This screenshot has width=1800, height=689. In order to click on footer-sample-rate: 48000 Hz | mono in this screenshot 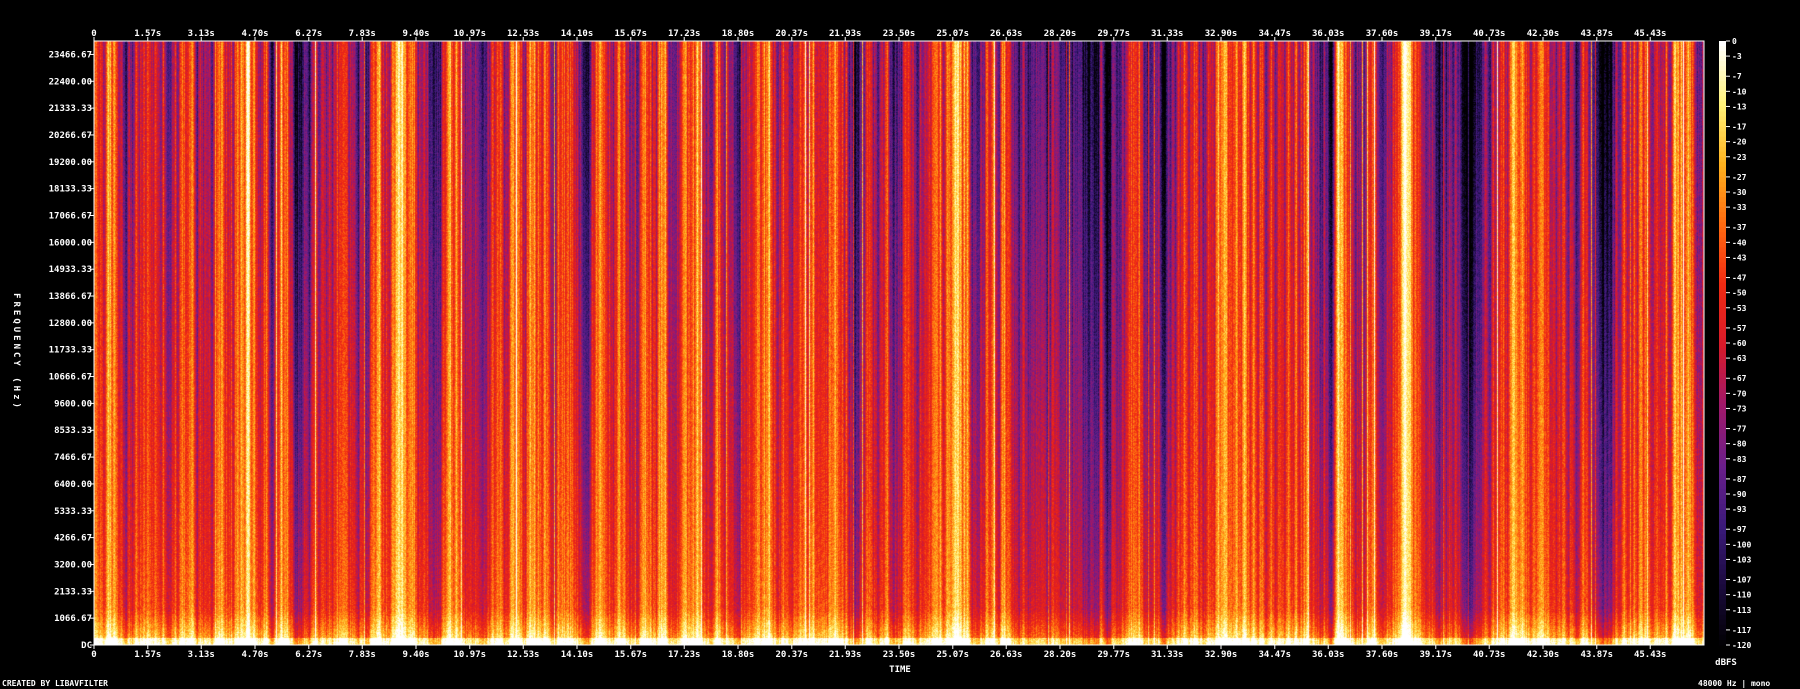, I will do `click(1734, 683)`.